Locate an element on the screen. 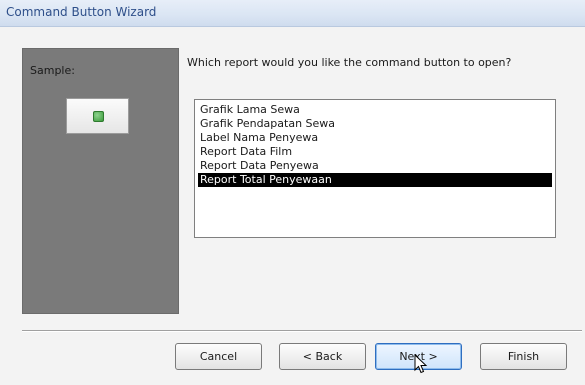 Image resolution: width=585 pixels, height=385 pixels. window-title: Command Button Wizard is located at coordinates (81, 12).